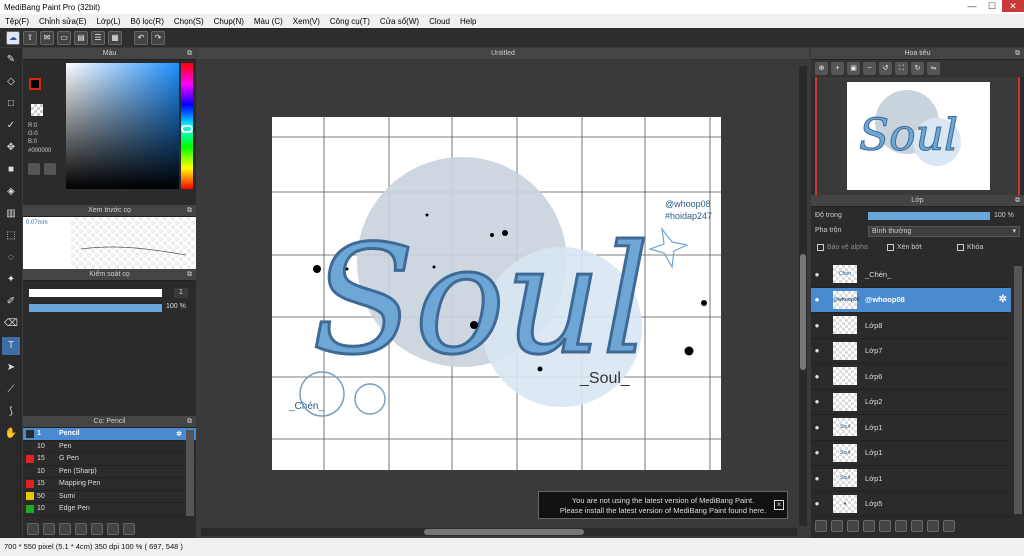 Image resolution: width=1024 pixels, height=556 pixels. Describe the element at coordinates (869, 526) in the screenshot. I see `layer-menu-icon` at that location.